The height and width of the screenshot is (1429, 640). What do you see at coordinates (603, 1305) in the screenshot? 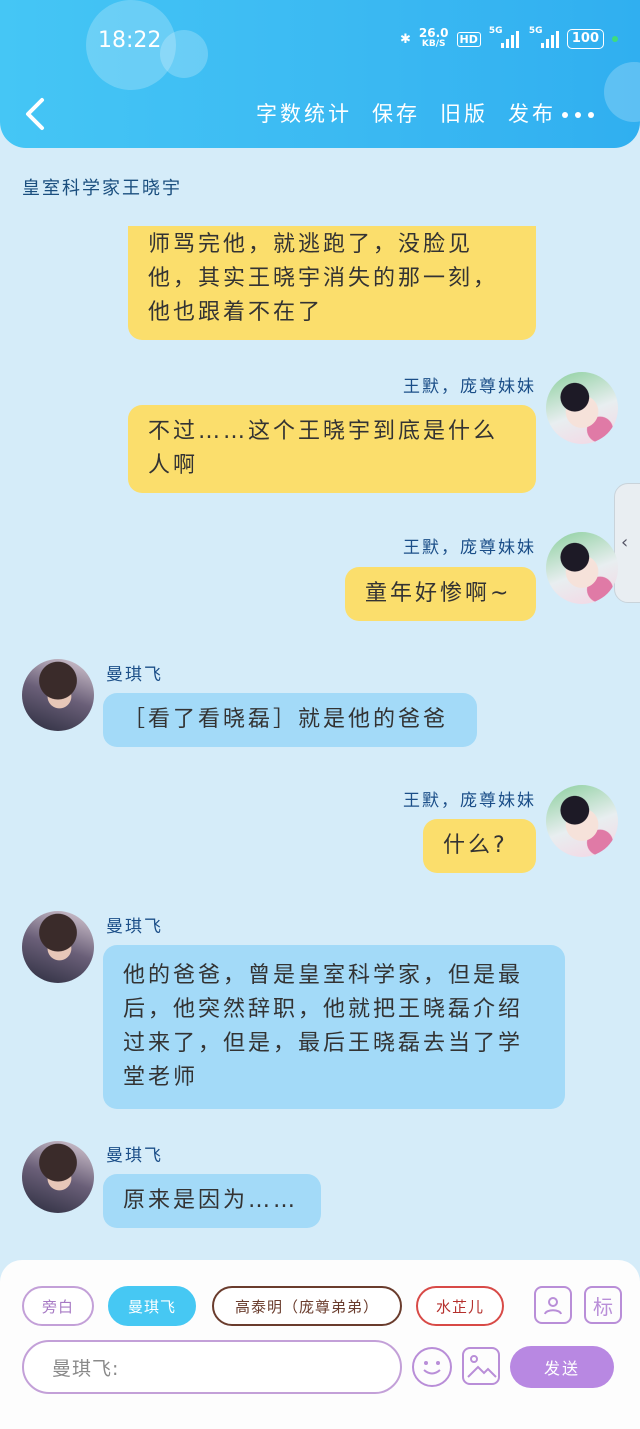
I see `tag-icon: 标` at bounding box center [603, 1305].